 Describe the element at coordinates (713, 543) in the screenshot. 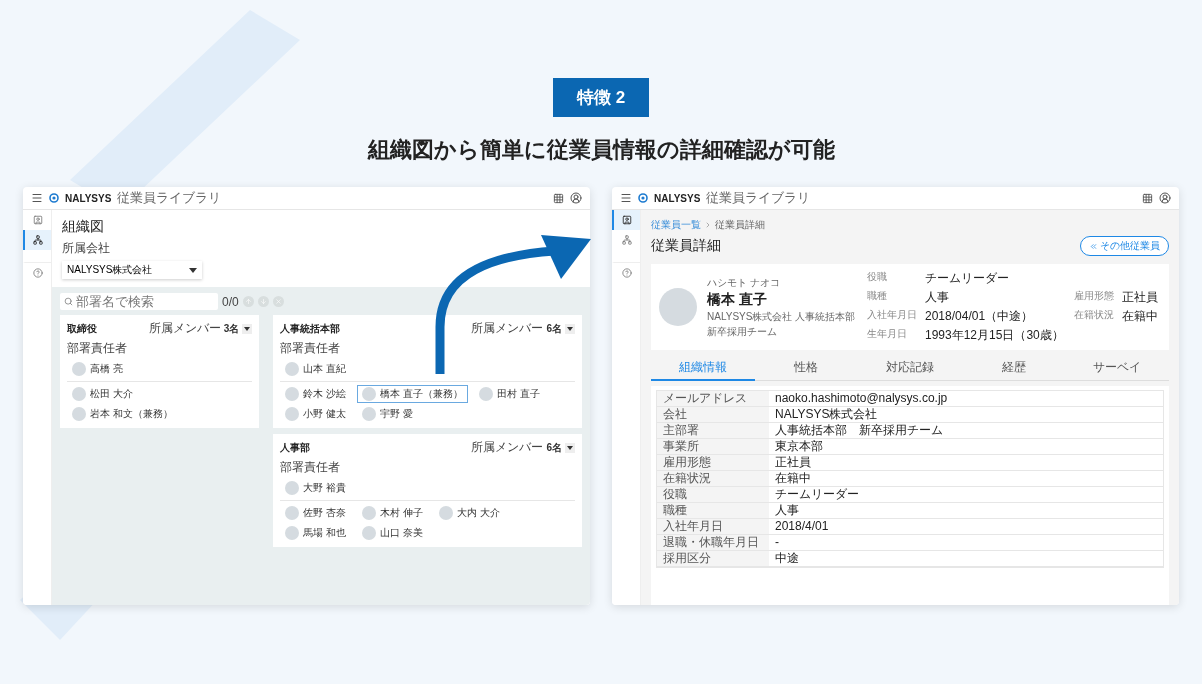

I see `row-label: 退職・休職年月日` at that location.